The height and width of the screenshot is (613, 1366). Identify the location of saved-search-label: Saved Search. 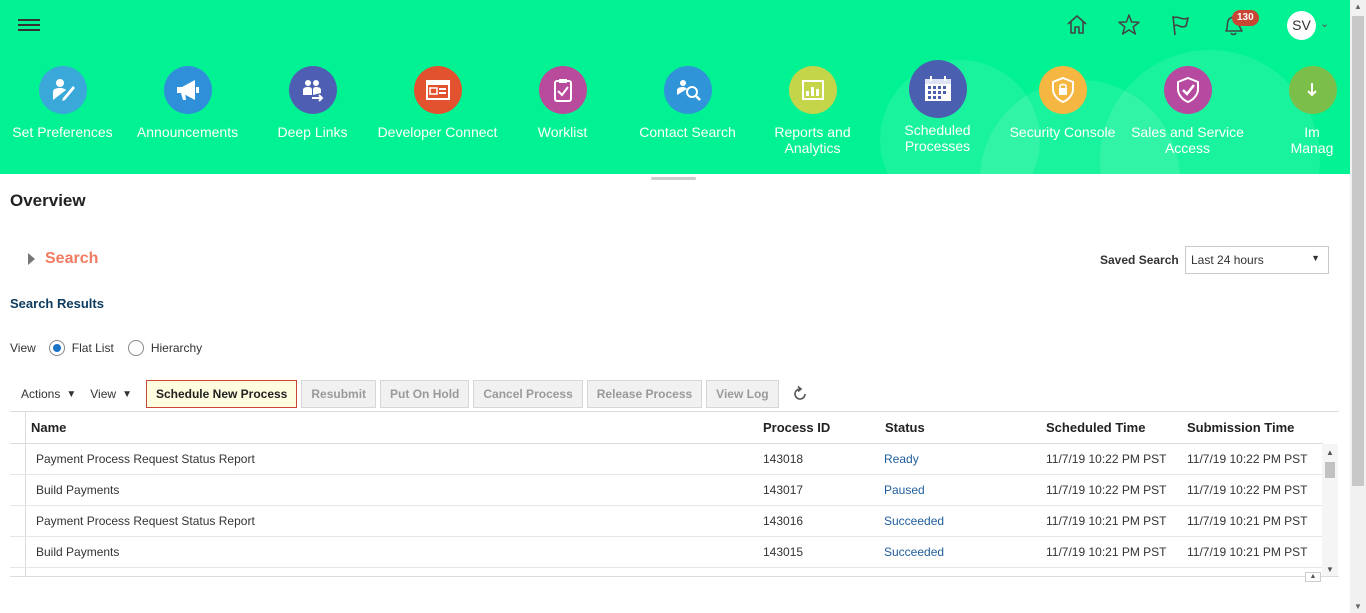
(1139, 260).